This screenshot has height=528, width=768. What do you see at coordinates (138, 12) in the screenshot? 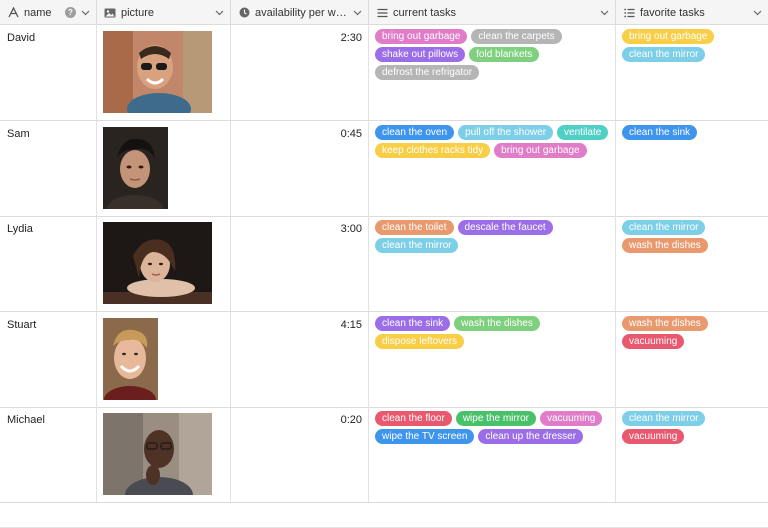
I see `column-label: picture` at bounding box center [138, 12].